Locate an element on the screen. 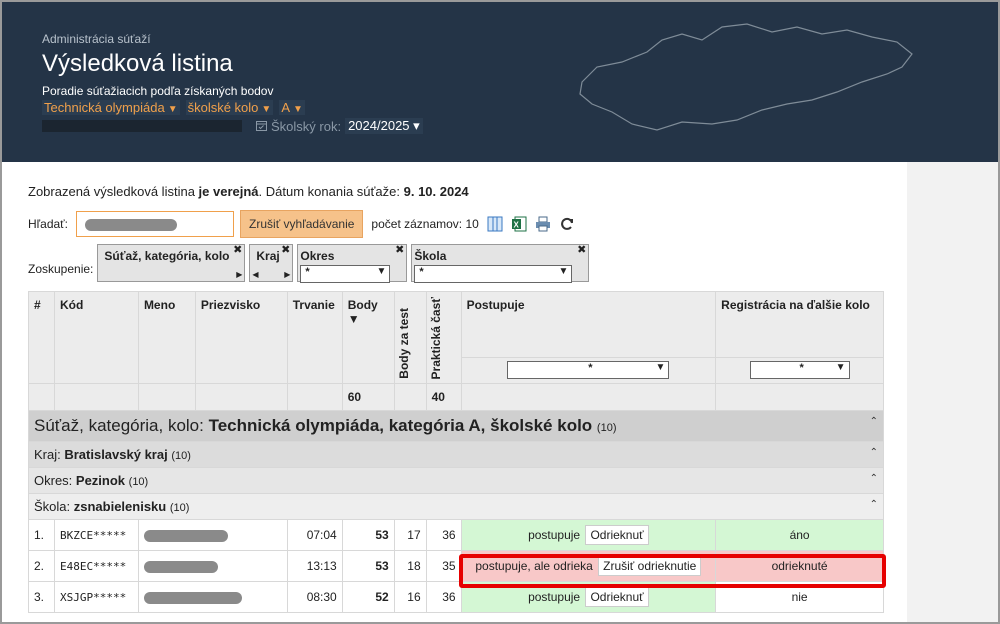 Image resolution: width=1000 pixels, height=624 pixels. col-test-points-label: Body za test is located at coordinates (403, 343).